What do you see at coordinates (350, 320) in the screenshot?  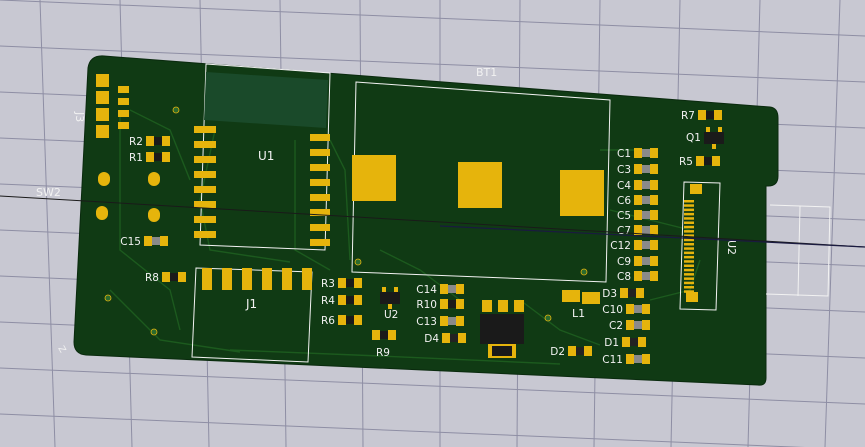 I see `r6-body` at bounding box center [350, 320].